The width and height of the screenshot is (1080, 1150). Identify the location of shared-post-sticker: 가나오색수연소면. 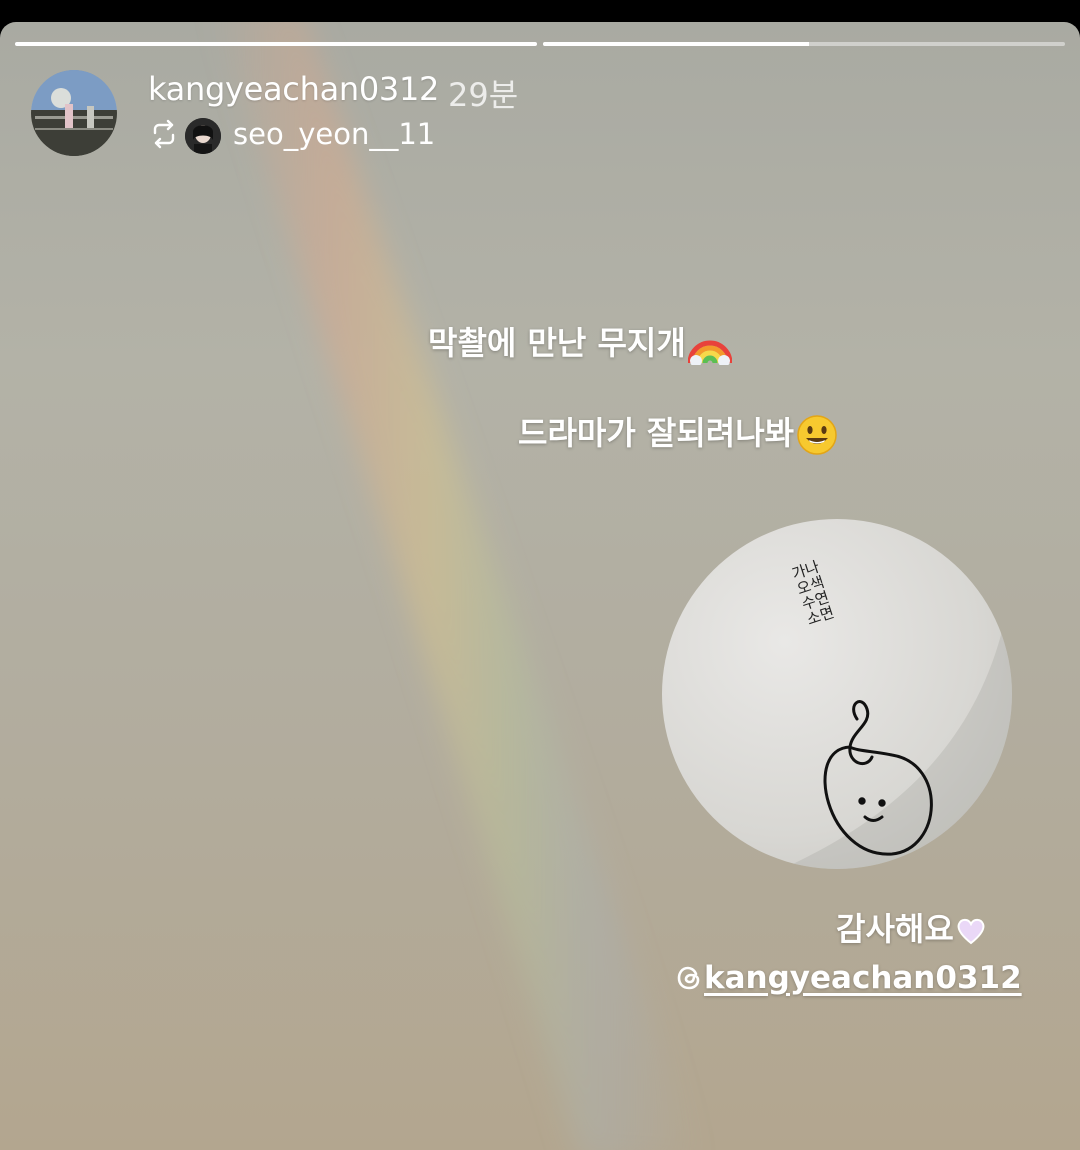
(837, 694).